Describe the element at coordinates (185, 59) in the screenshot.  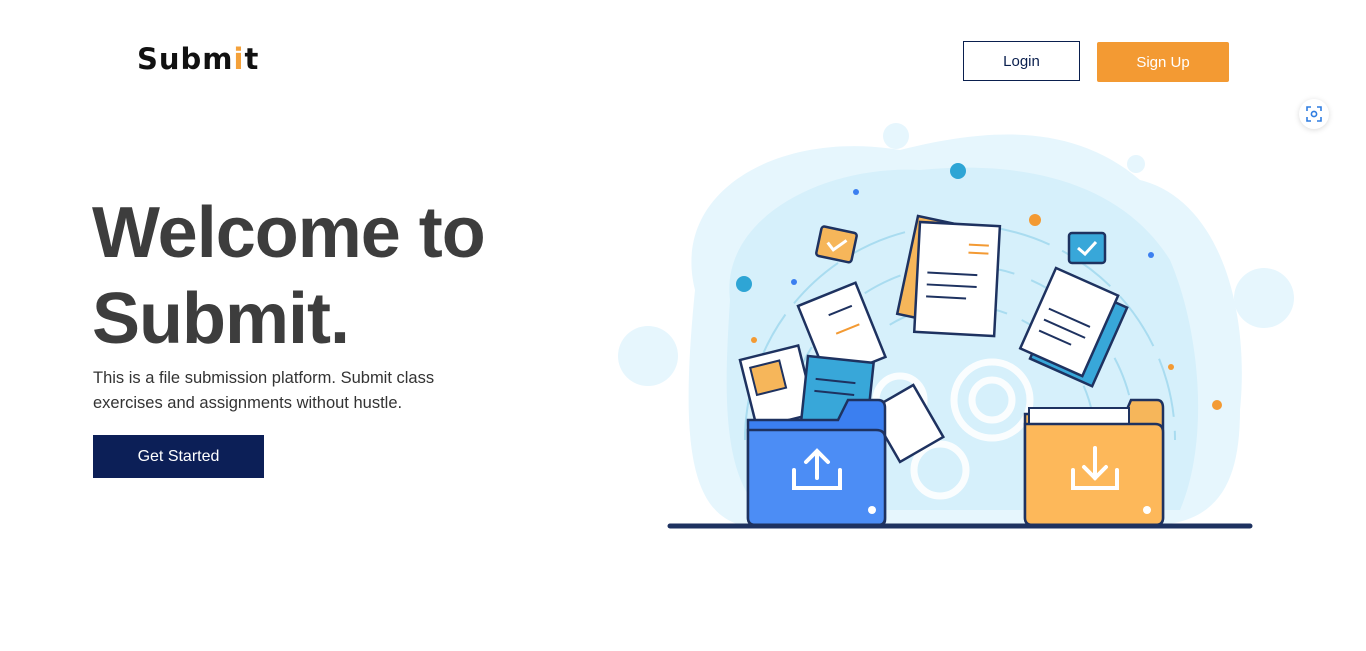
I see `logo-text-main: Subm` at that location.